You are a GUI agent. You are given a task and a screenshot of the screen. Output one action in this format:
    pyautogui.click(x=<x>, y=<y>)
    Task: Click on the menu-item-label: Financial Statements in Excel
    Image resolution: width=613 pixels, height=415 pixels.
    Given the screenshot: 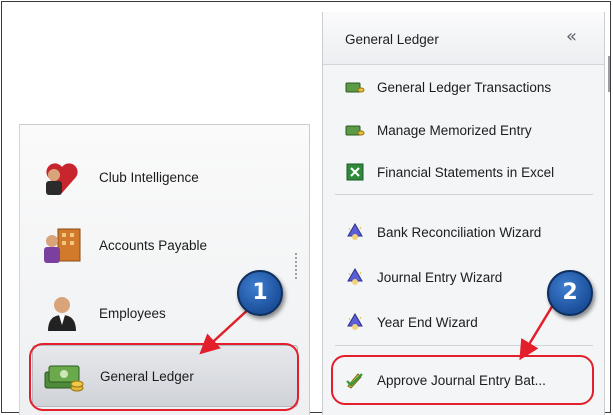 What is the action you would take?
    pyautogui.click(x=466, y=172)
    